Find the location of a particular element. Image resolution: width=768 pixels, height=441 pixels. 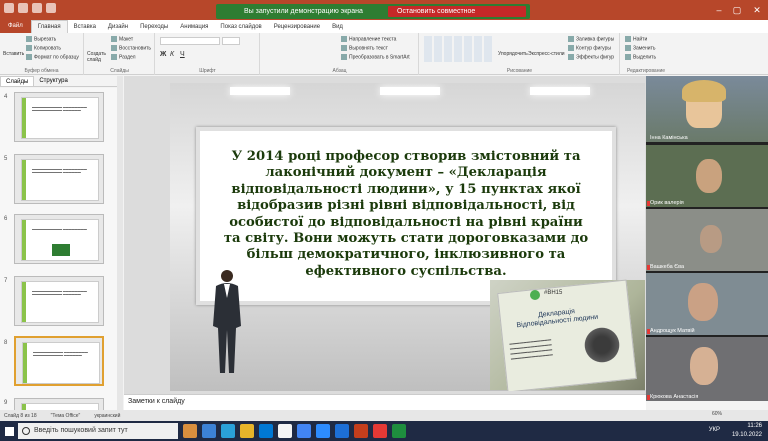

ceiling-light is located at coordinates (260, 91).